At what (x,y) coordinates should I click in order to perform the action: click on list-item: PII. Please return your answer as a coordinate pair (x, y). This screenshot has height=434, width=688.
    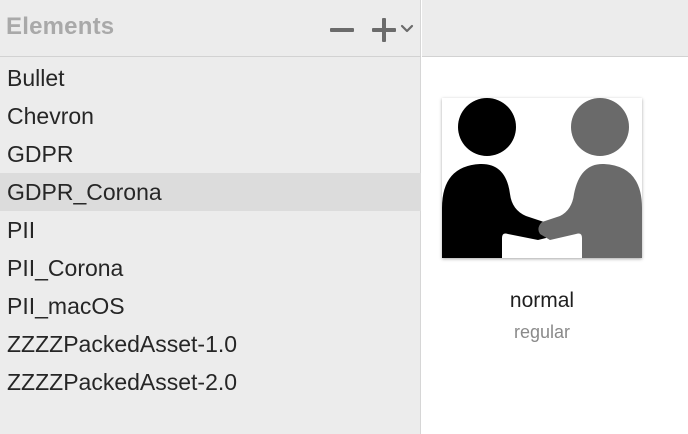
    Looking at the image, I should click on (210, 230).